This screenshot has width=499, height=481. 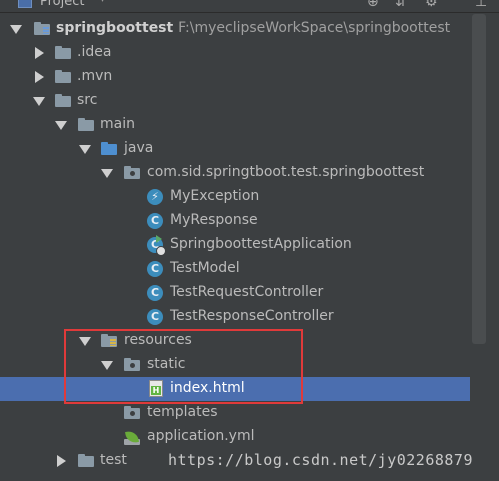 I want to click on node-label: .idea, so click(x=94, y=52).